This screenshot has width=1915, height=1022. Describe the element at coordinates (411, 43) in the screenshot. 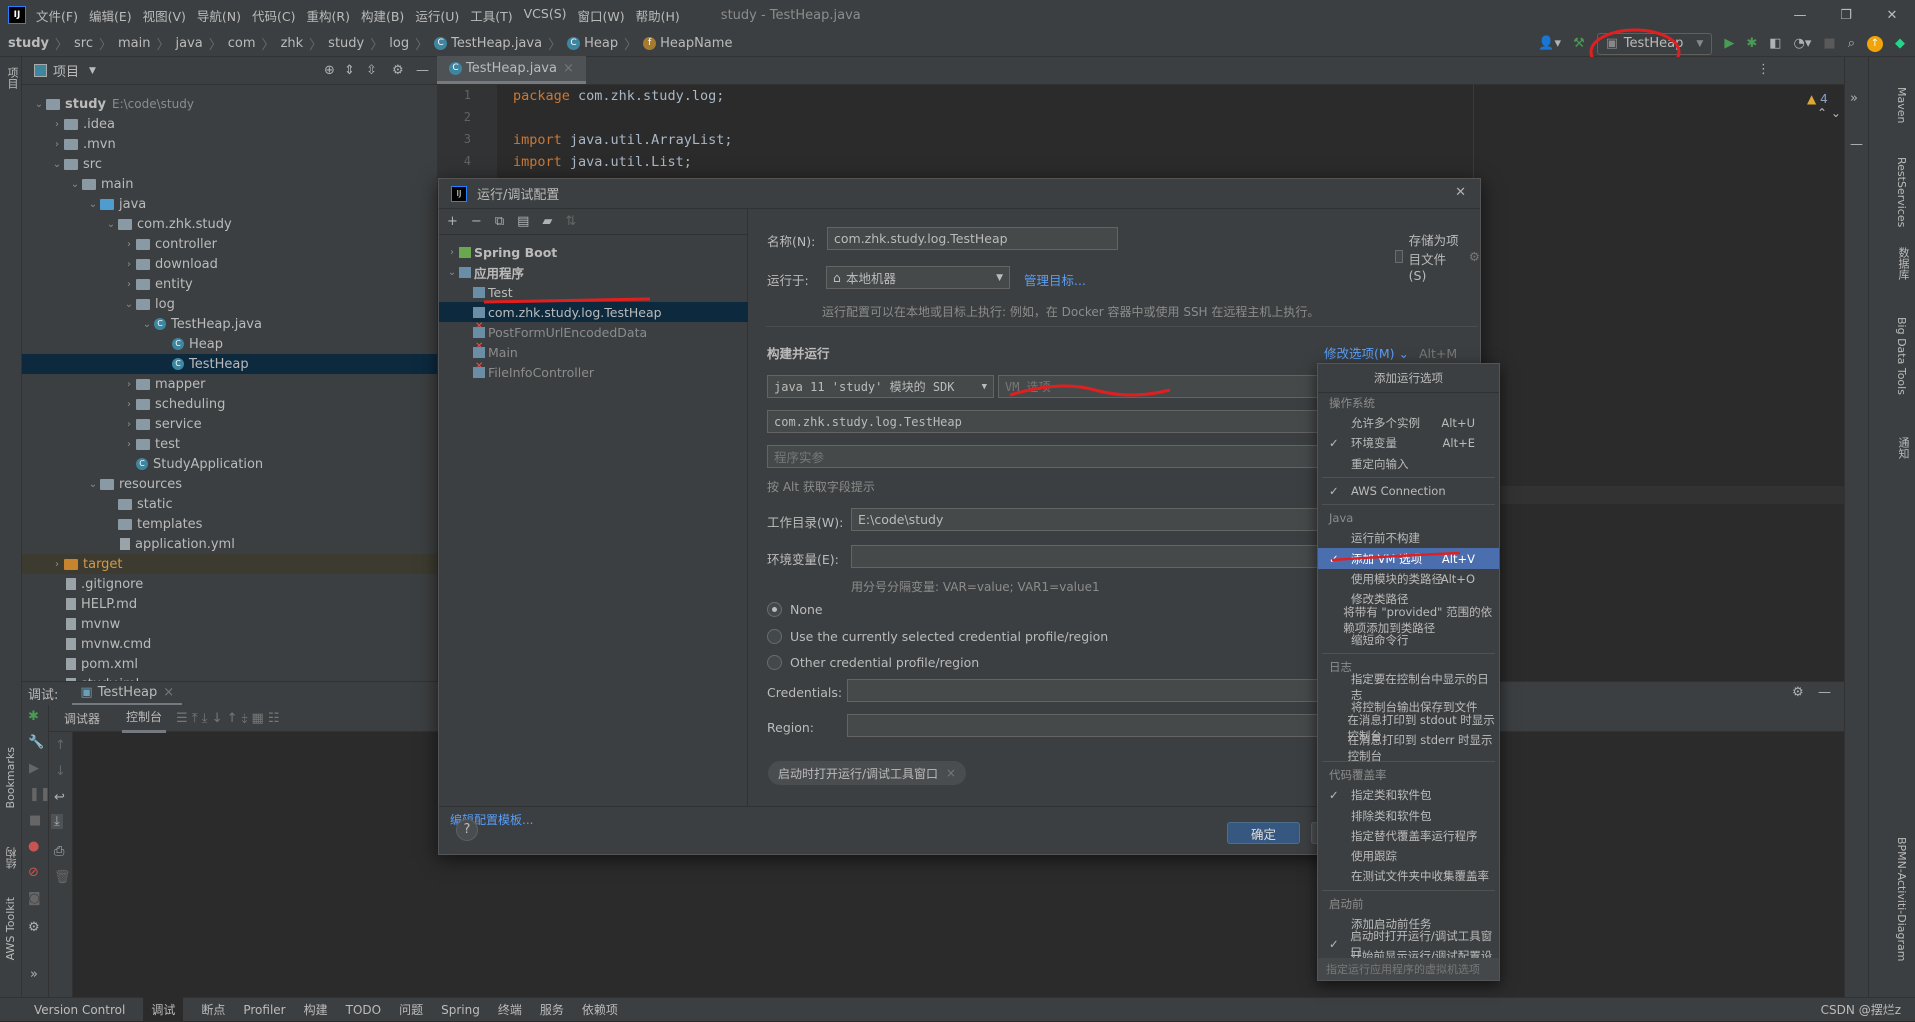

I see `breadcrumb-item: log 〉` at that location.